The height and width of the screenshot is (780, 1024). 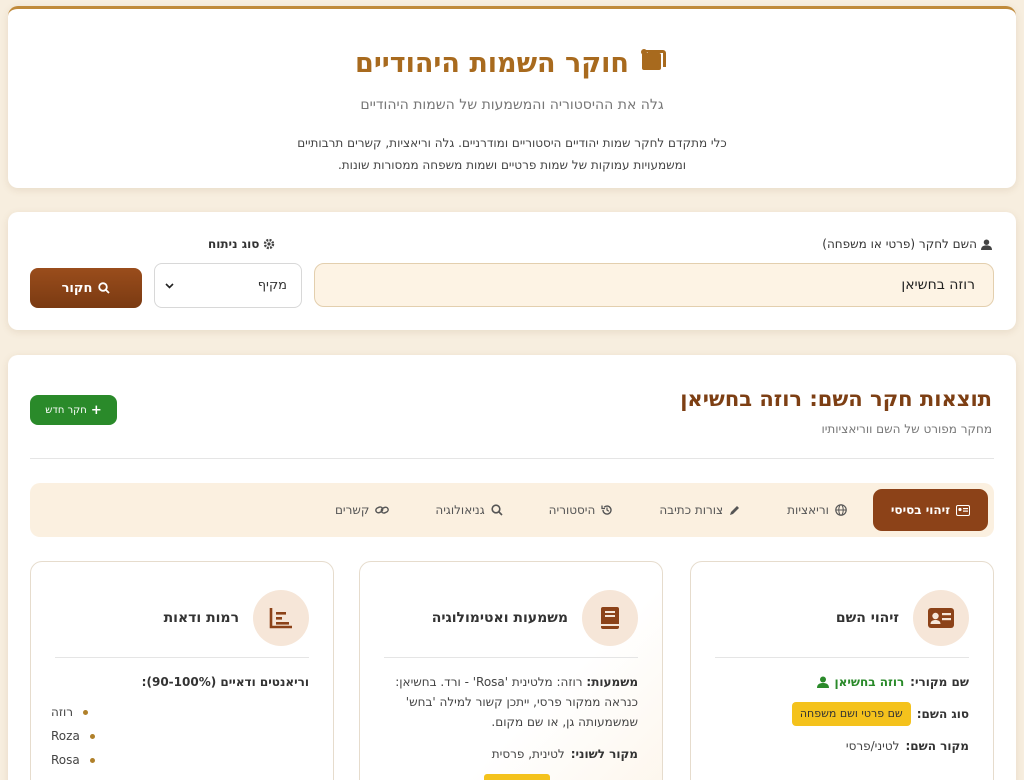 I want to click on field-key: סוג השם:, so click(x=942, y=714).